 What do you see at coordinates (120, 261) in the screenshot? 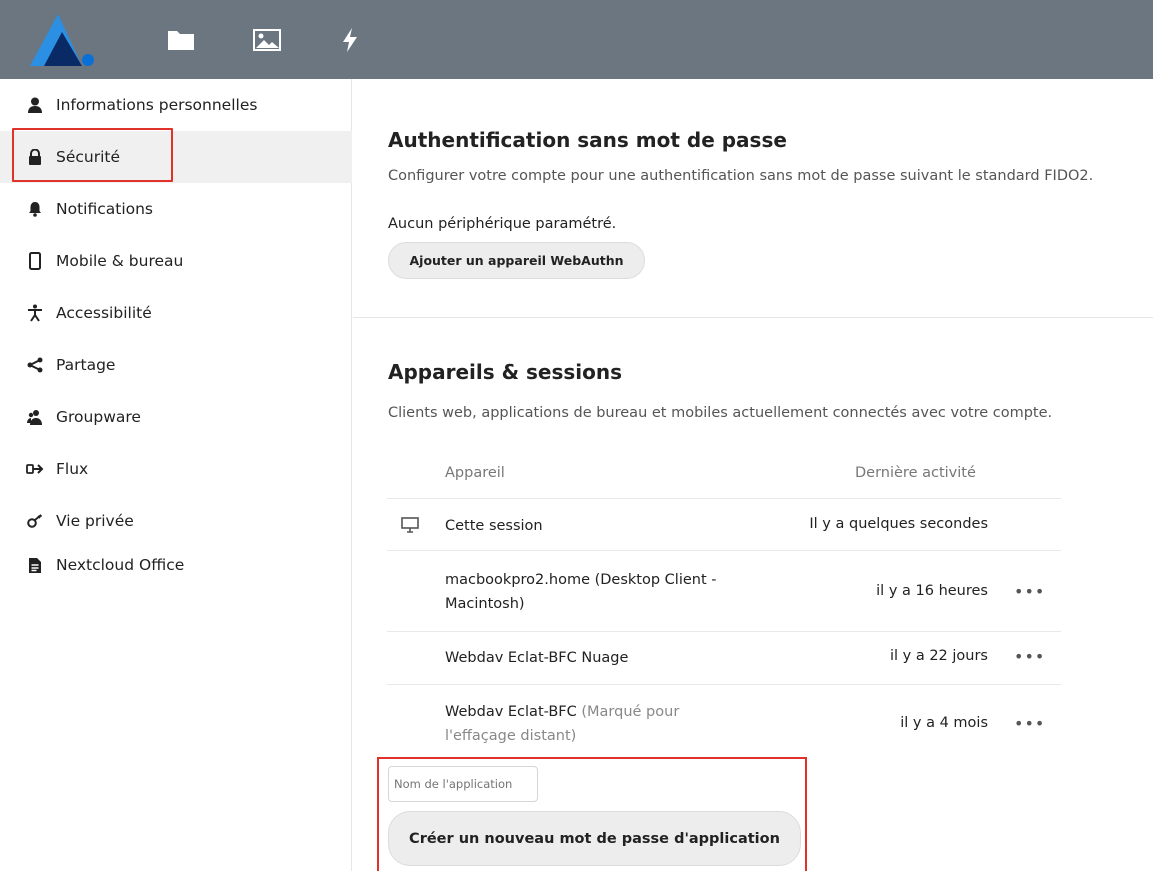
I see `sidebar-item-label: Mobile & bureau` at bounding box center [120, 261].